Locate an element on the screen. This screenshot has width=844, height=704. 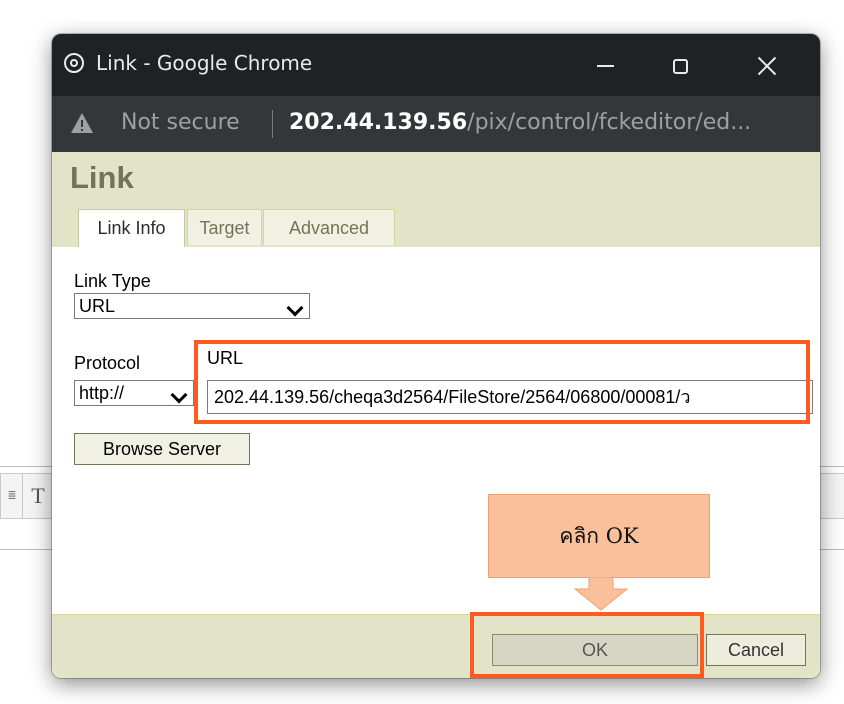
close-button is located at coordinates (767, 66).